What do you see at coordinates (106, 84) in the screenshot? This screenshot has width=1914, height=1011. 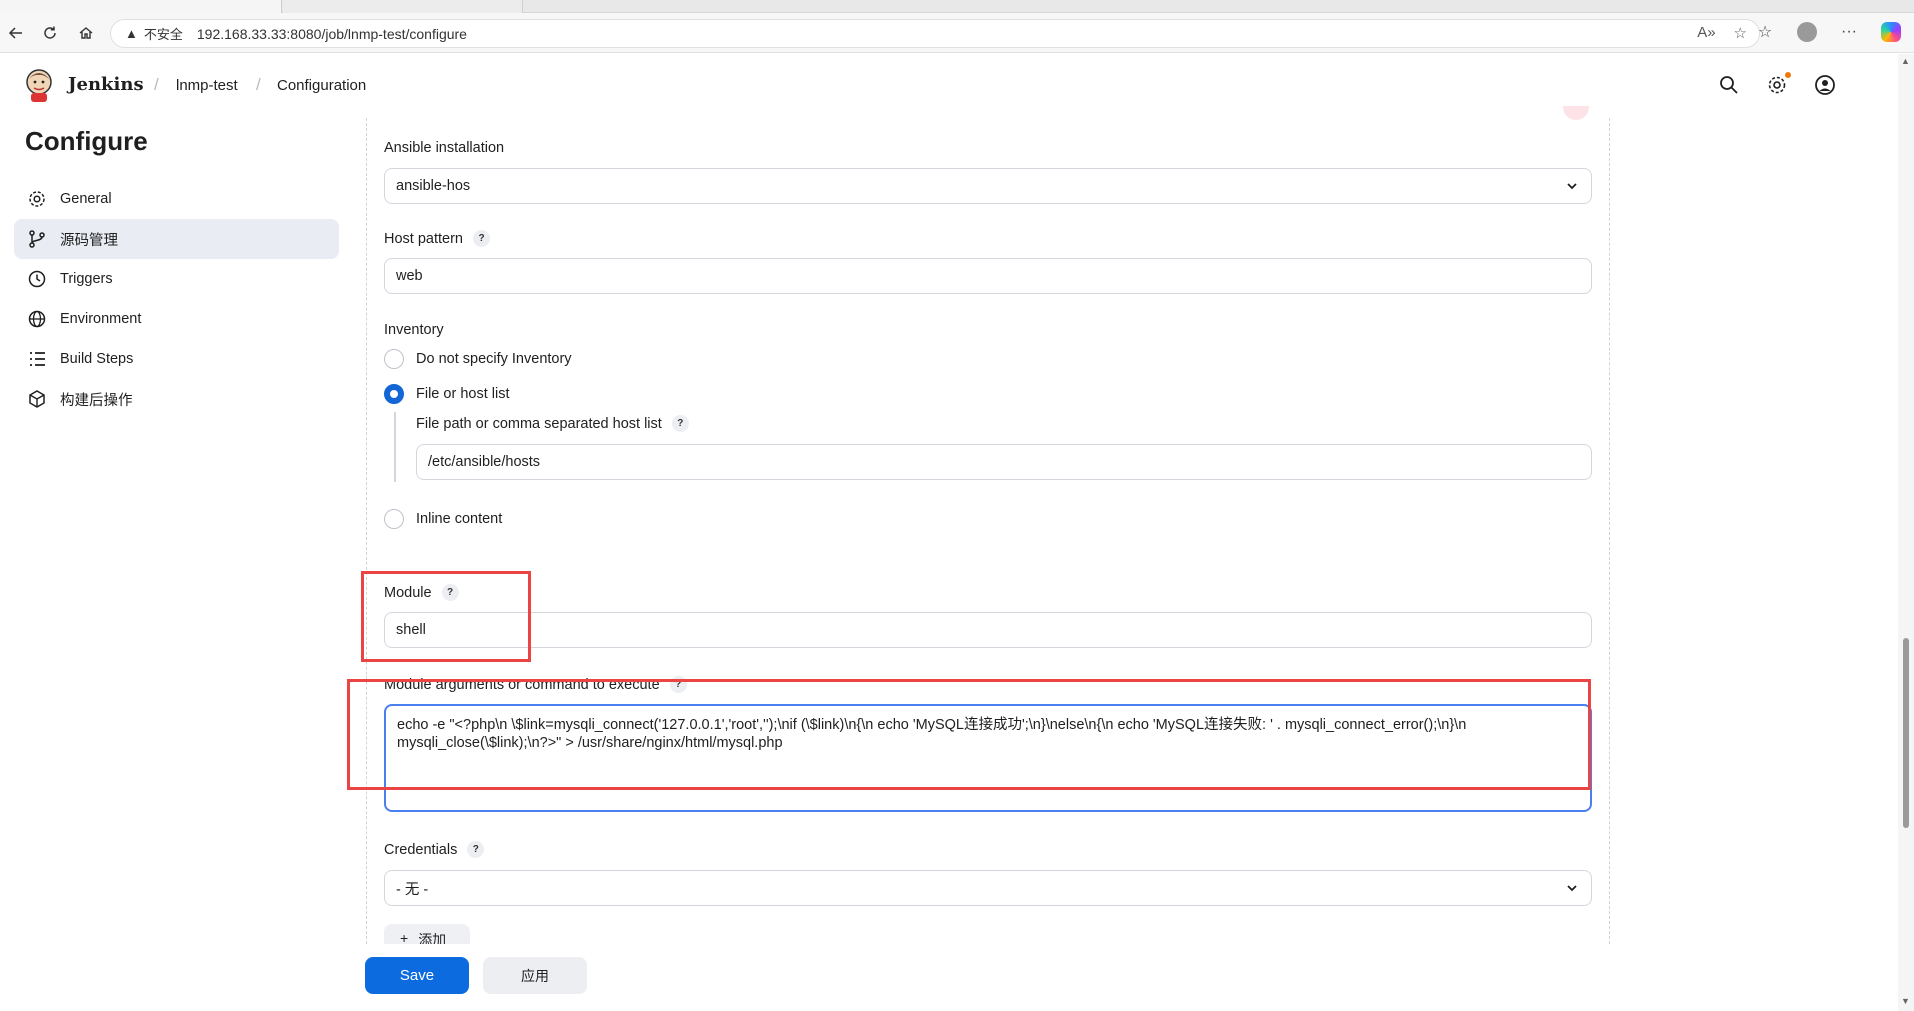 I see `brand-name: Jenkins` at bounding box center [106, 84].